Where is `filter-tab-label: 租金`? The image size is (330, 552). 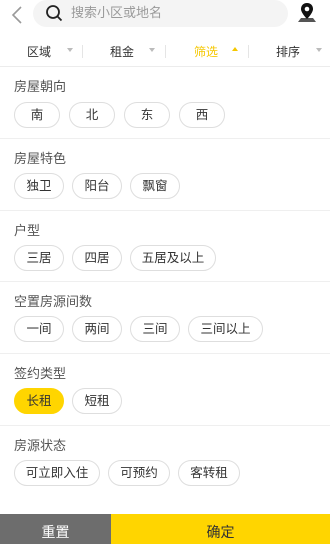 filter-tab-label: 租金 is located at coordinates (122, 52).